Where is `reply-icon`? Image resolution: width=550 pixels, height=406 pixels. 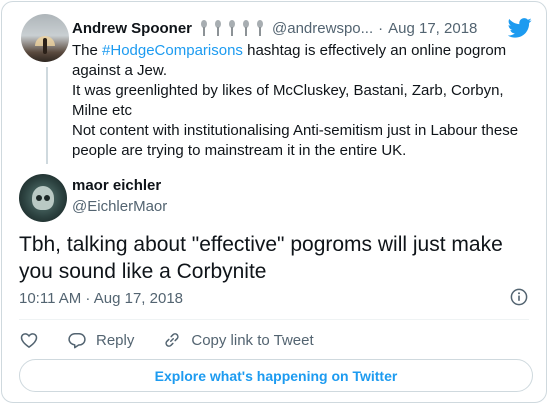
reply-icon is located at coordinates (77, 341).